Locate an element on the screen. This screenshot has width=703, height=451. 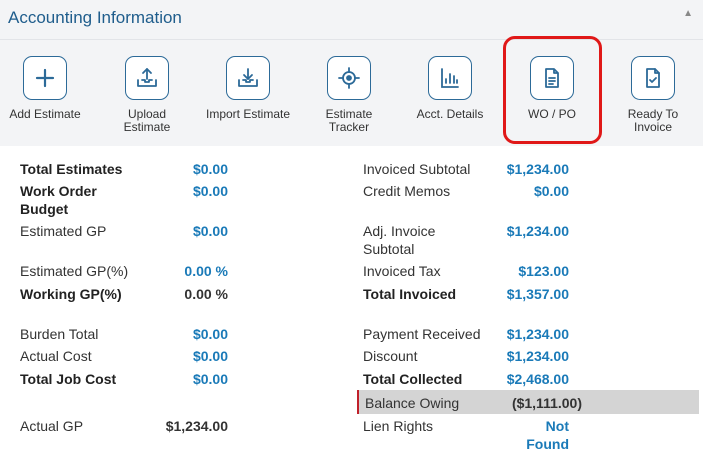
total-job-cost-value: $0.00 is located at coordinates (210, 379).